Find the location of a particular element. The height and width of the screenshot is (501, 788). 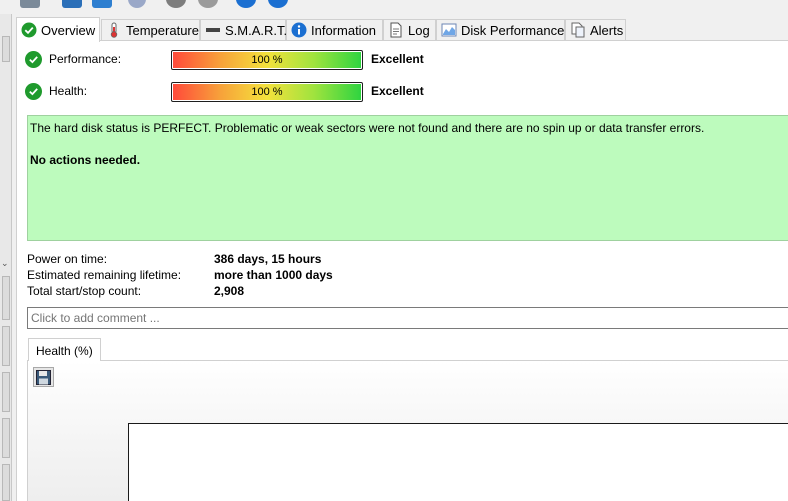

info-key: Estimated remaining lifetime: is located at coordinates (104, 275).